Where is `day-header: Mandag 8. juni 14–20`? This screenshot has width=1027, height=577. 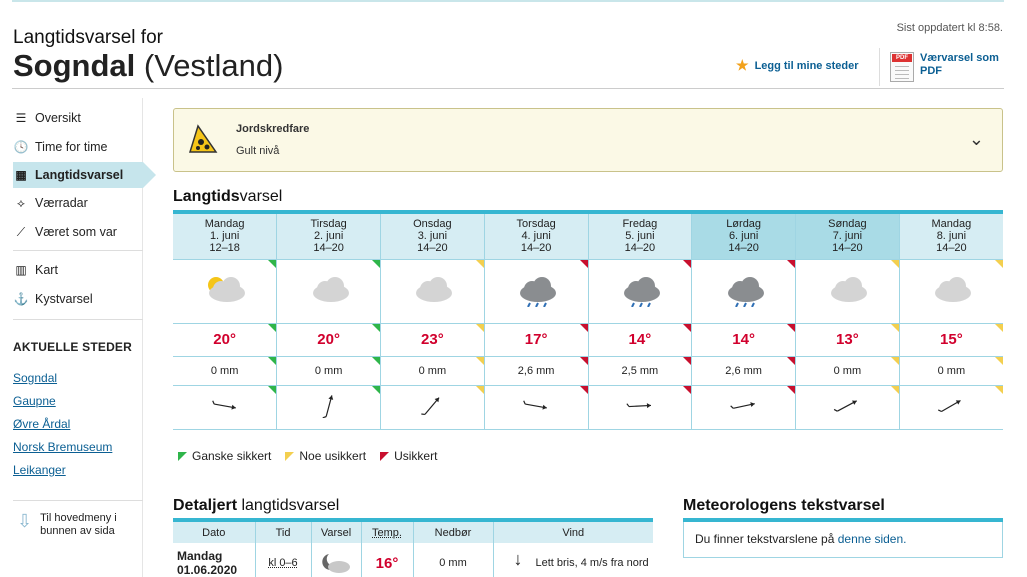 day-header: Mandag 8. juni 14–20 is located at coordinates (950, 237).